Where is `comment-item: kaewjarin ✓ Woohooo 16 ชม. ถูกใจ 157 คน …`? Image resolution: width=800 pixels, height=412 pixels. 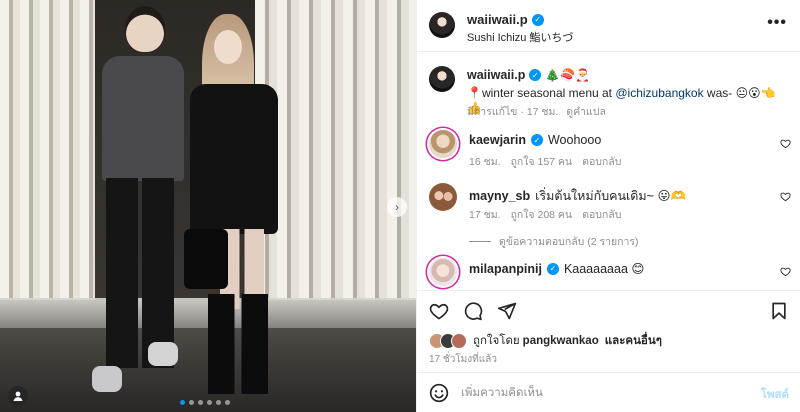
comment-item: kaewjarin ✓ Woohooo 16 ชม. ถูกใจ 157 คน … is located at coordinates (608, 146).